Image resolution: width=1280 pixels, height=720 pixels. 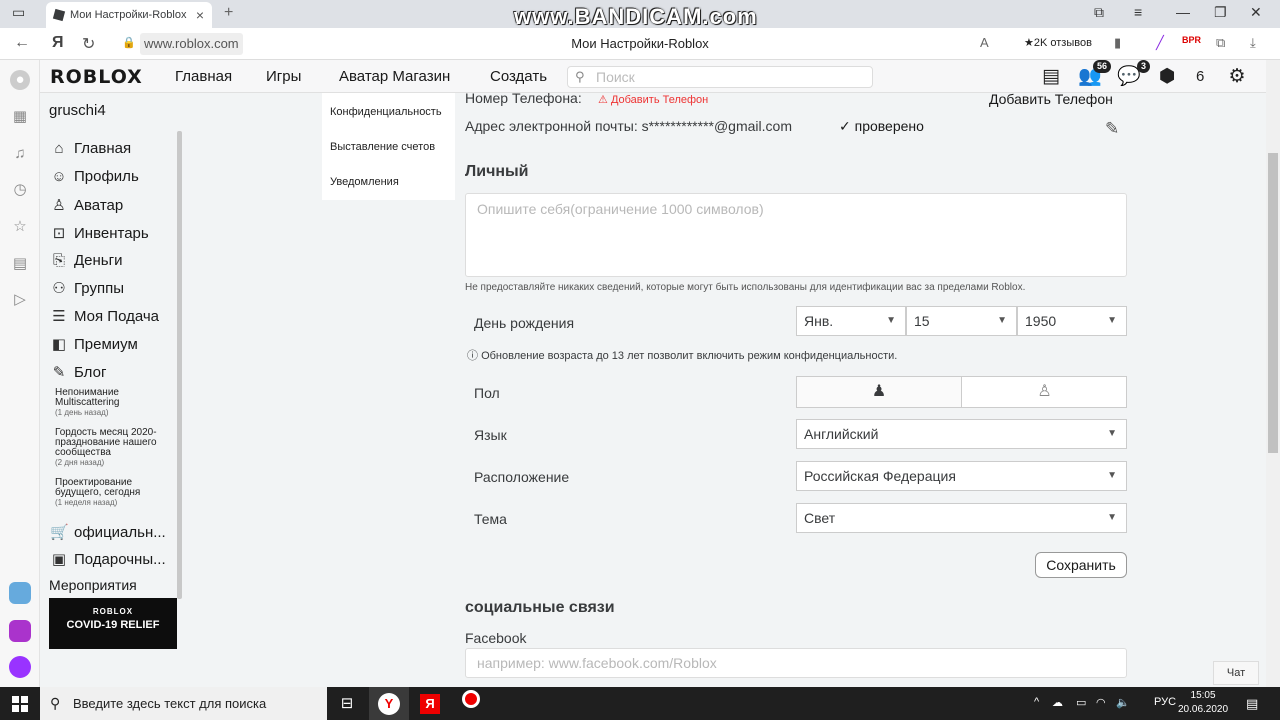 I want to click on extension-bpr-icon: BPR, so click(x=1191, y=40).